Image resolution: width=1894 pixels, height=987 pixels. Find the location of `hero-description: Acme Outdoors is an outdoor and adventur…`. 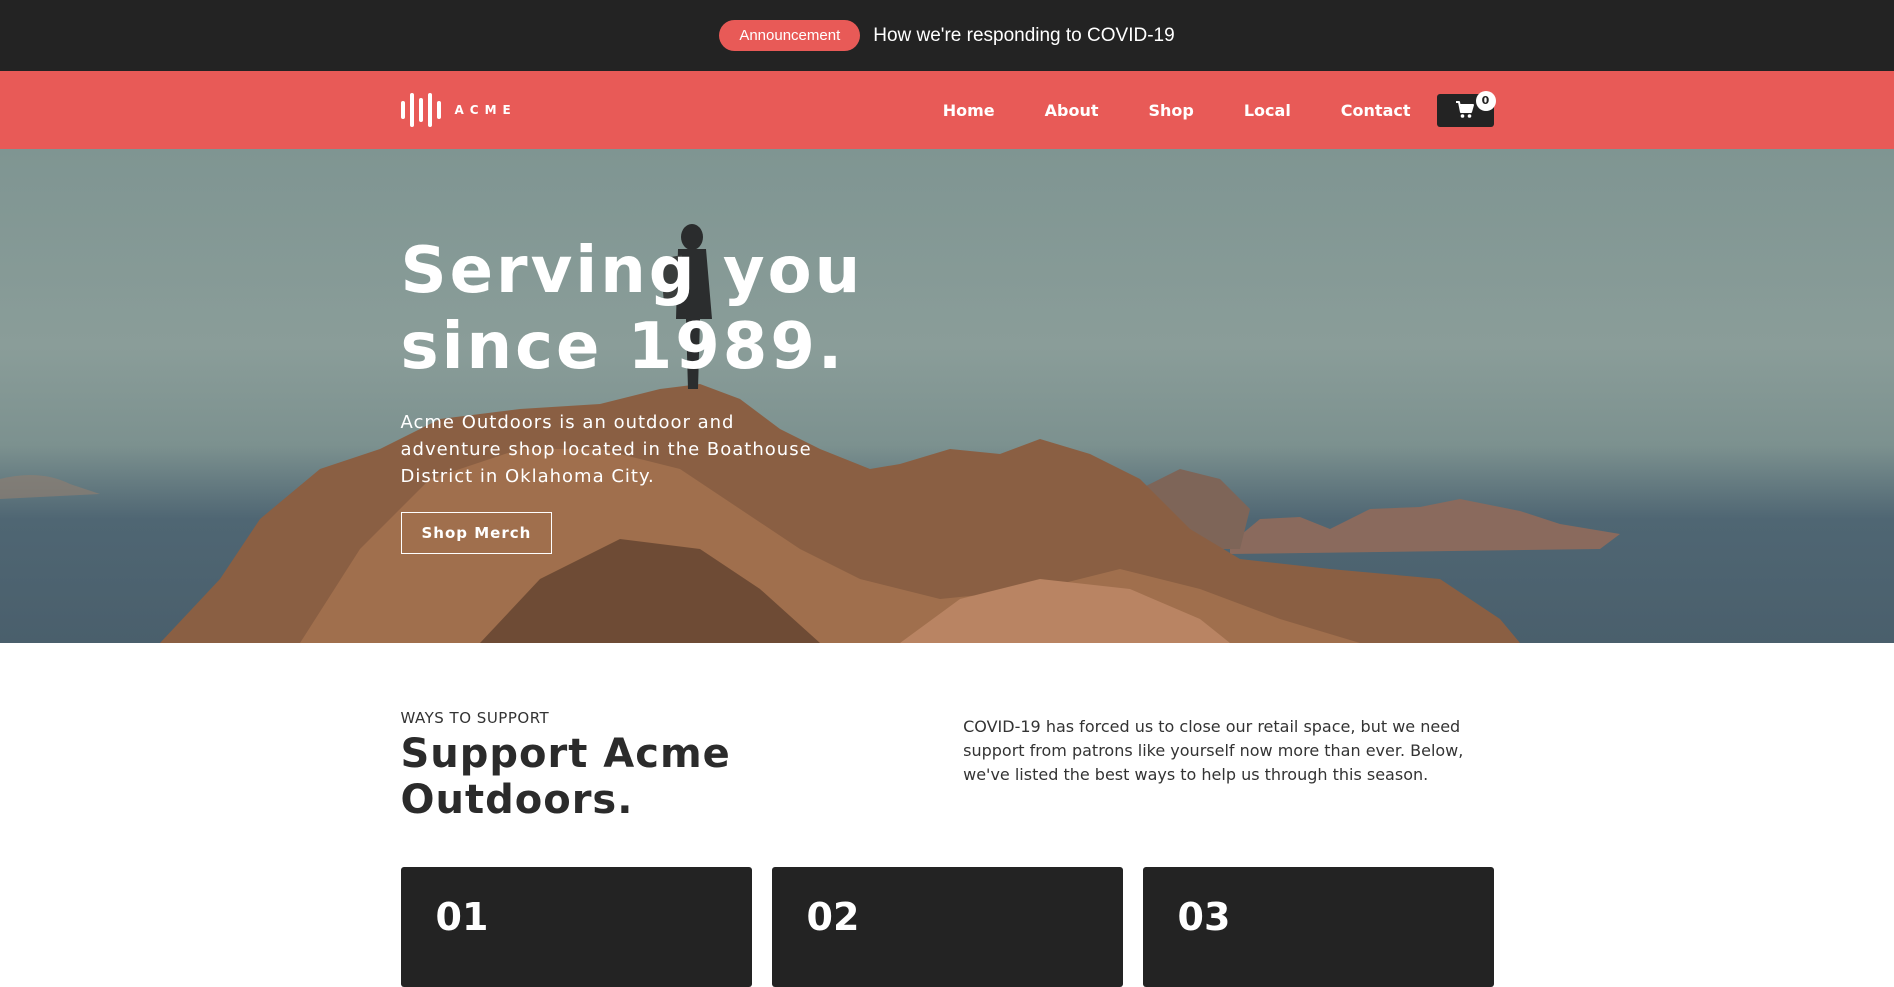

hero-description: Acme Outdoors is an outdoor and adventur… is located at coordinates (606, 449).